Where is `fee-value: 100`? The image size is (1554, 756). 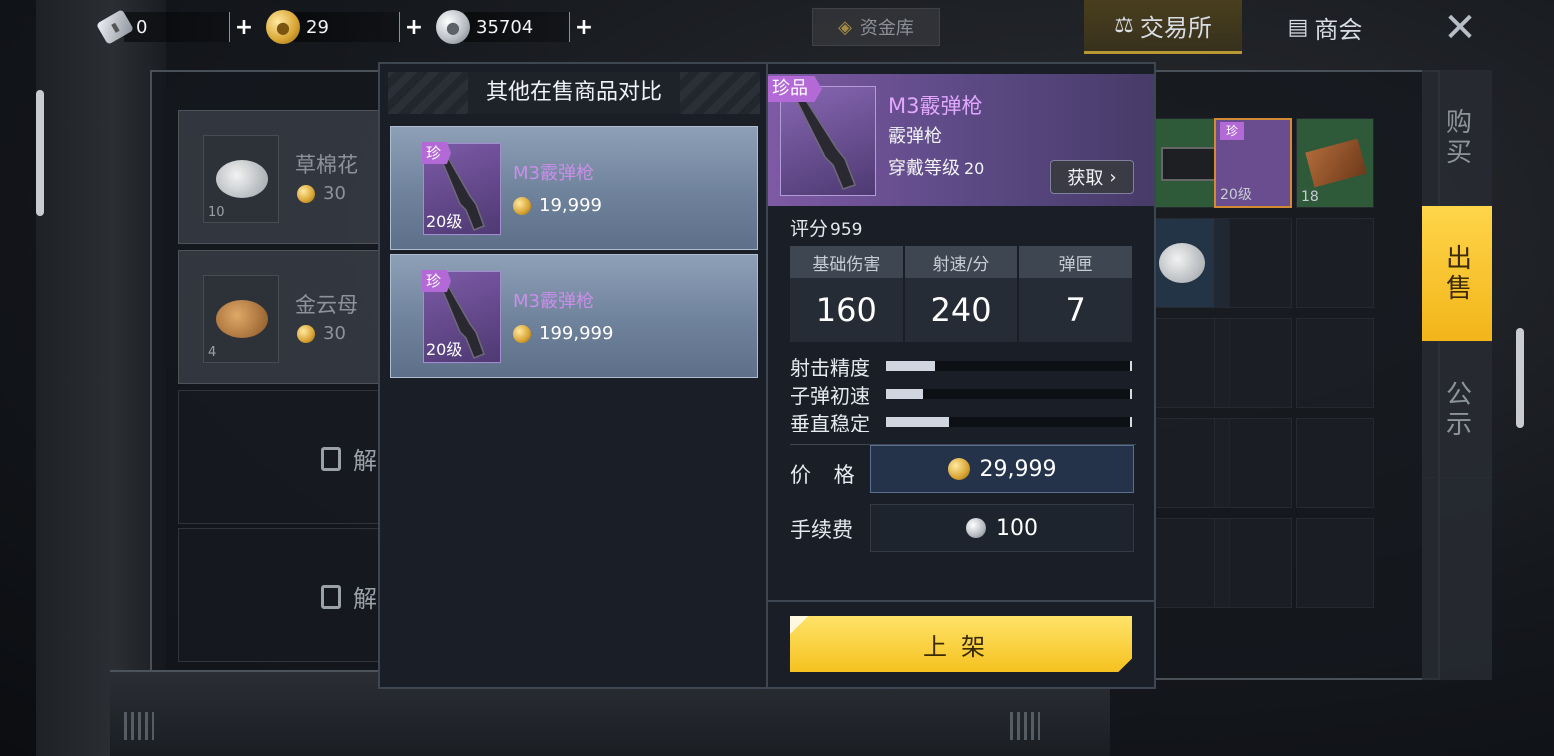
fee-value: 100 is located at coordinates (1002, 528).